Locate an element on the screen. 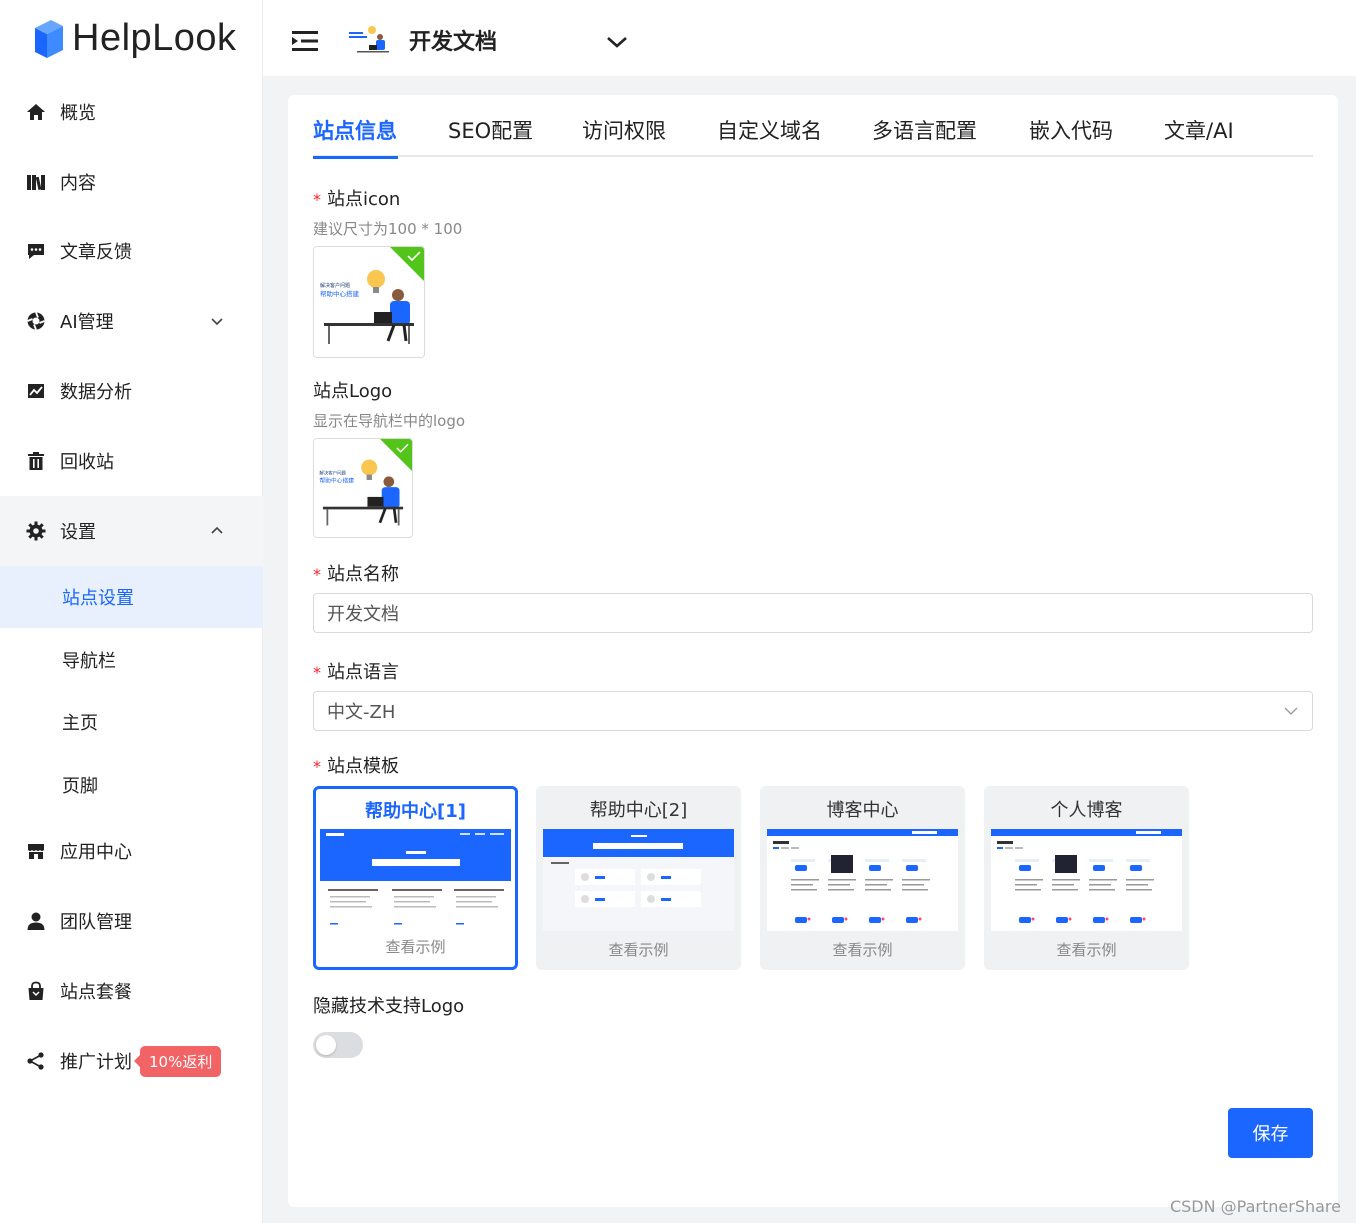 This screenshot has width=1356, height=1223. hide-support-logo-toggle is located at coordinates (338, 1045).